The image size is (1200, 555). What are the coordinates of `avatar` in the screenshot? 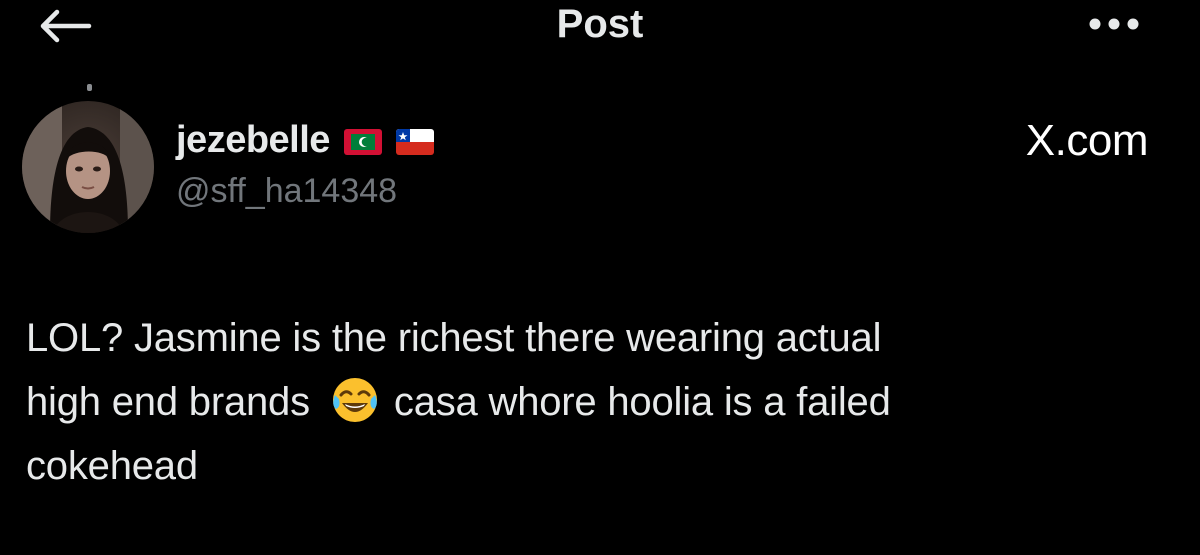 It's located at (88, 167).